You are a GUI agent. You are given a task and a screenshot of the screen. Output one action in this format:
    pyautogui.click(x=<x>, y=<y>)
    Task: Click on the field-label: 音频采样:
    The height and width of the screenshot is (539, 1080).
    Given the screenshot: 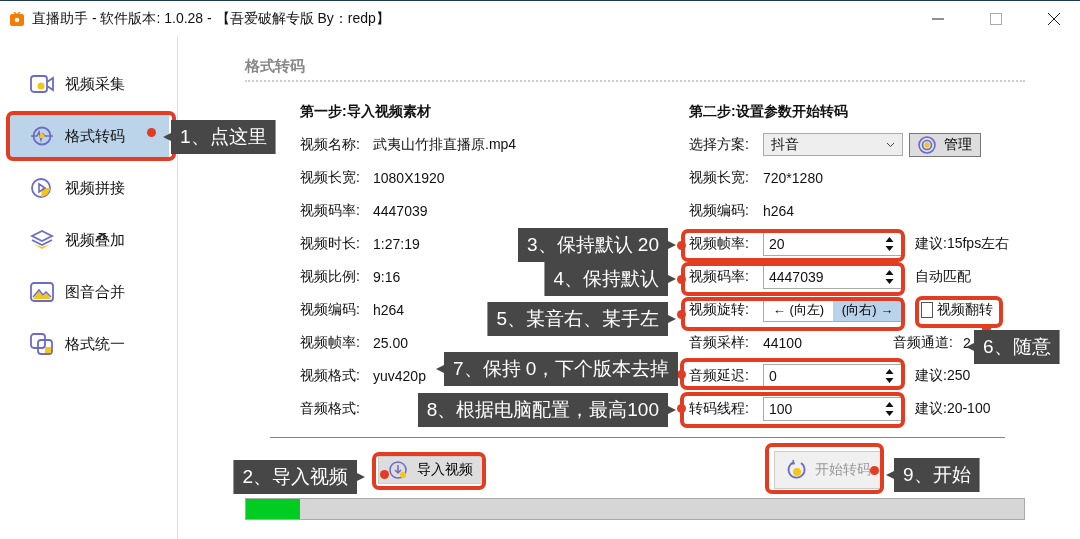 What is the action you would take?
    pyautogui.click(x=719, y=342)
    